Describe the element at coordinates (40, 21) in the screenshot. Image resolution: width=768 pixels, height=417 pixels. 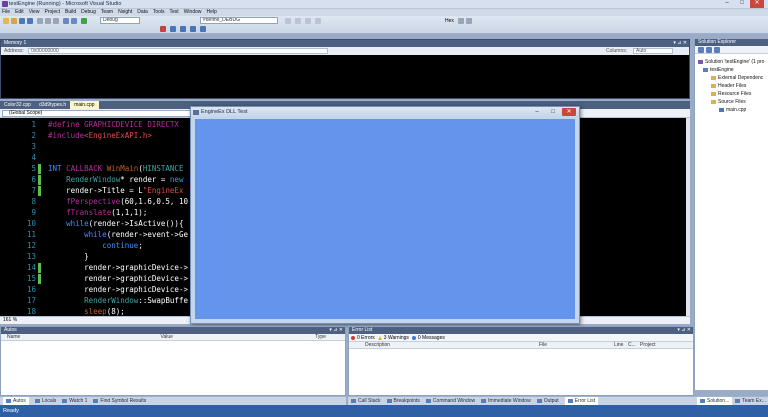
I see `cut-icon` at that location.